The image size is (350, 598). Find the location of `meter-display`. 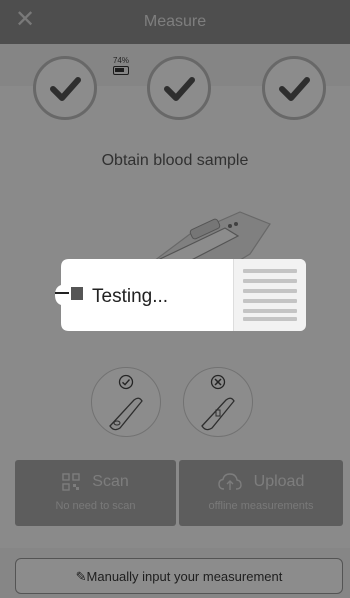

meter-display is located at coordinates (269, 295).